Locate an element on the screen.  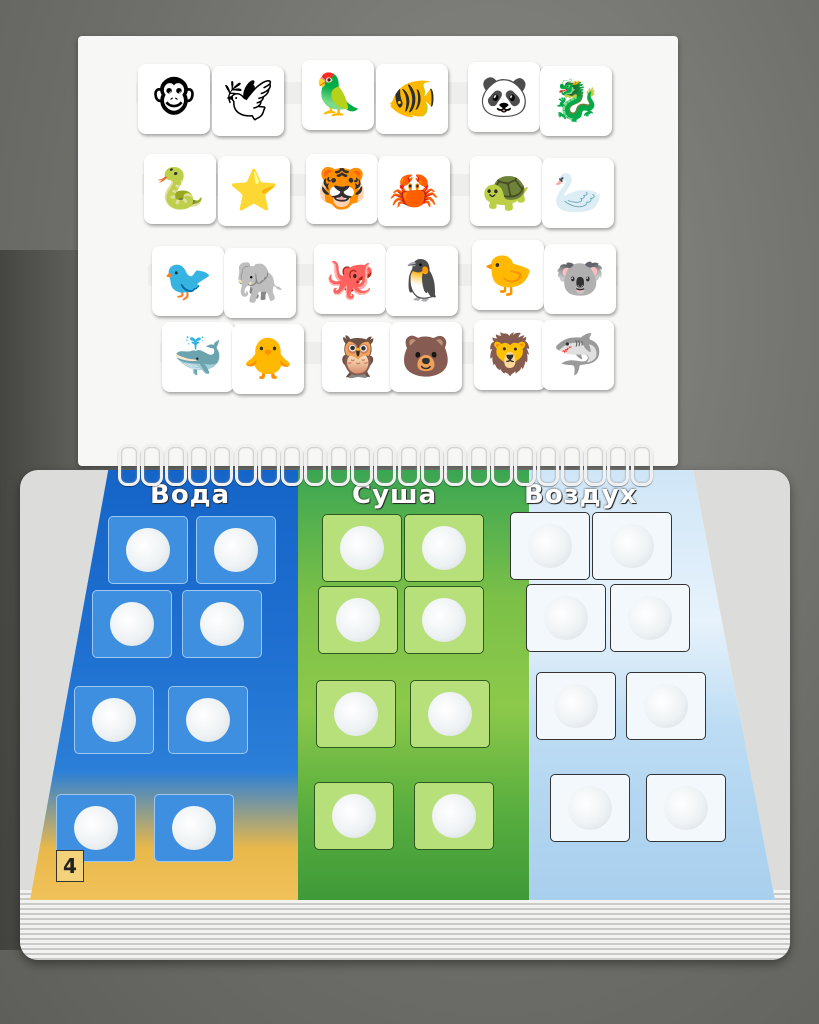
animal-card-koala: 🐨 is located at coordinates (580, 279).